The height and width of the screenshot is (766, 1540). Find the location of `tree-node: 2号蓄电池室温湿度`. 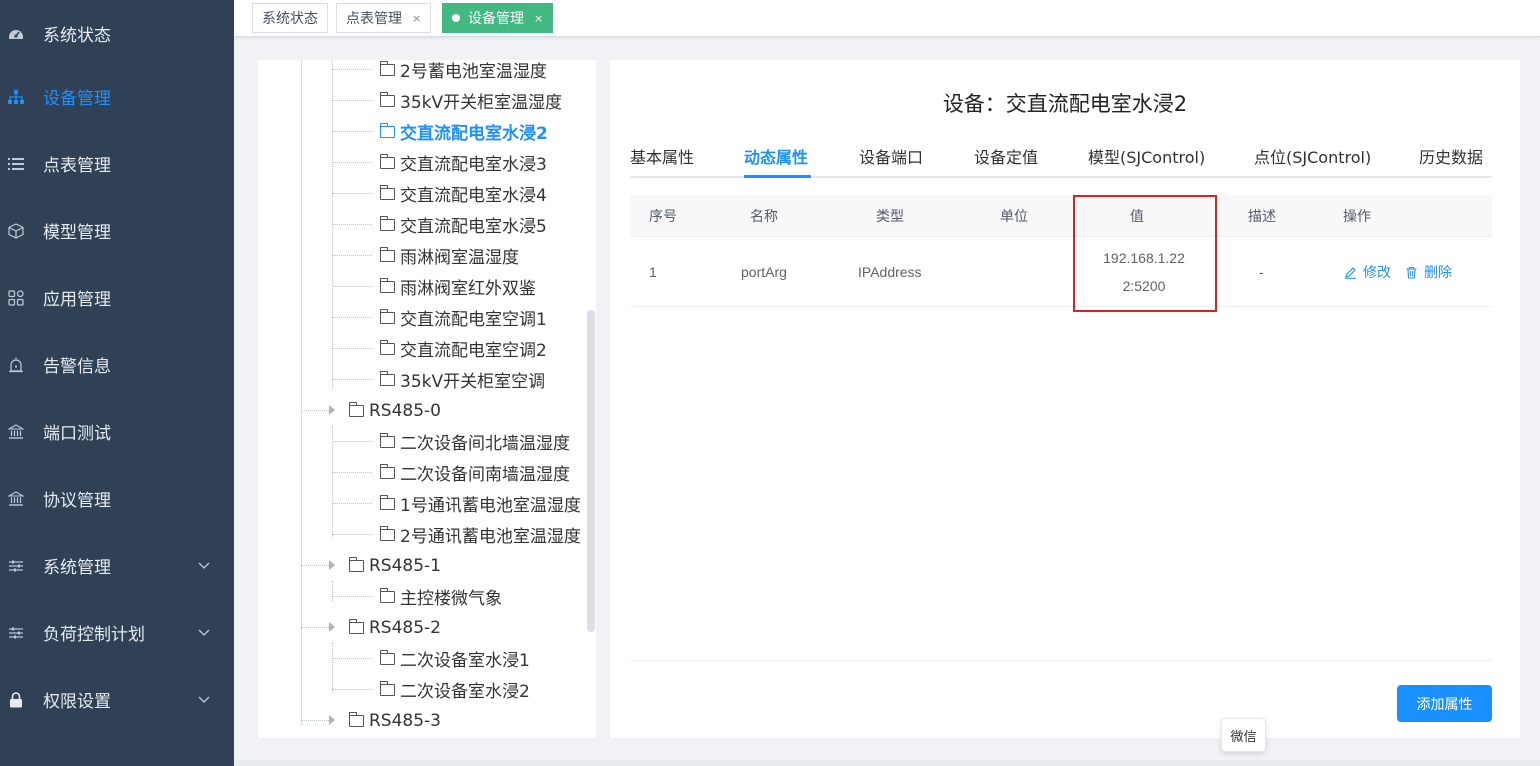

tree-node: 2号蓄电池室温湿度 is located at coordinates (463, 72).